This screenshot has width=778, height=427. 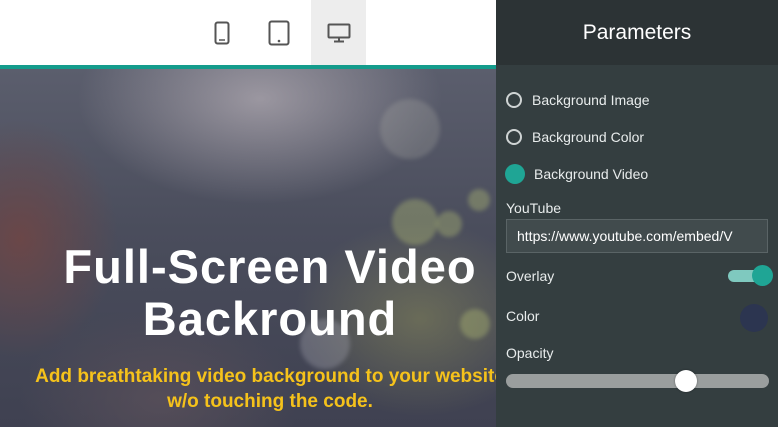 What do you see at coordinates (523, 316) in the screenshot?
I see `color-label: Color` at bounding box center [523, 316].